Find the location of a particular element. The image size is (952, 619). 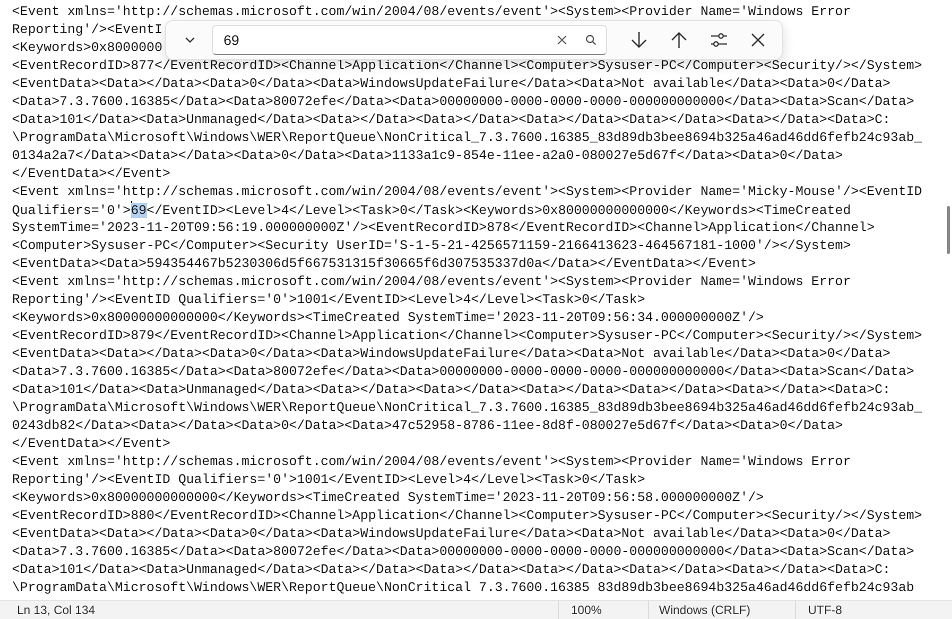

text-line: \ProgramData\Microsoft\Windows\WER\ReportQueue\NonCritical 7.3.7600.16385 83d89db3bee8694b325a46ad46dd6fefb24c93ab is located at coordinates (463, 588).